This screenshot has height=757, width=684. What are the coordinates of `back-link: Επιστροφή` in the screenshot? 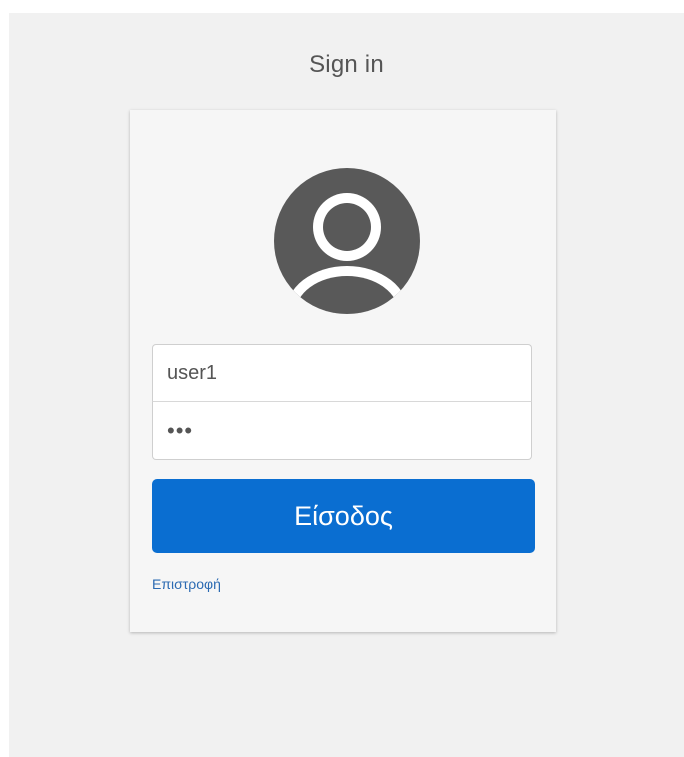 It's located at (186, 584).